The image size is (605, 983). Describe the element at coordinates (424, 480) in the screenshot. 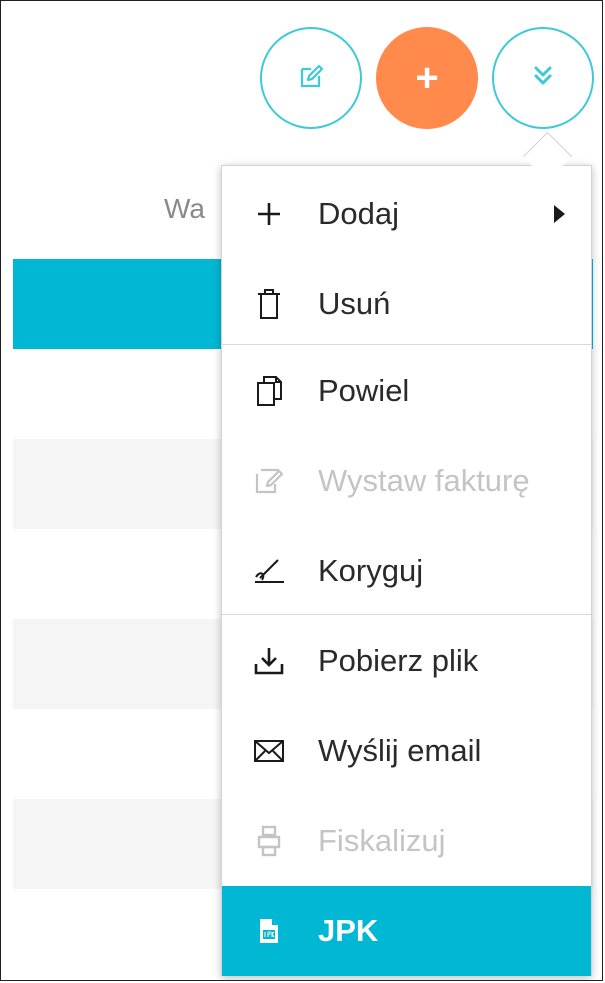

I see `menu-item-label: Wystaw fakturę` at that location.